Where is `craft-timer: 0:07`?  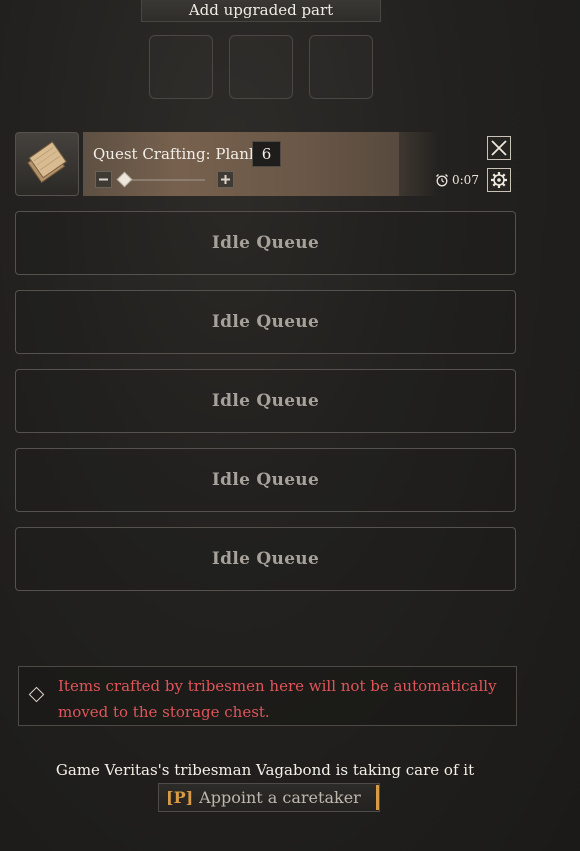 craft-timer: 0:07 is located at coordinates (457, 180).